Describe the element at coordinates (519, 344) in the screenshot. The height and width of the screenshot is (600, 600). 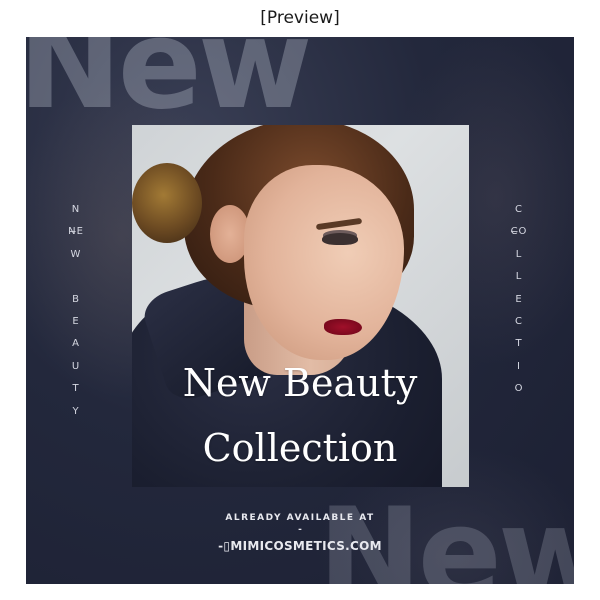
I see `right-vertical-letter: T` at that location.